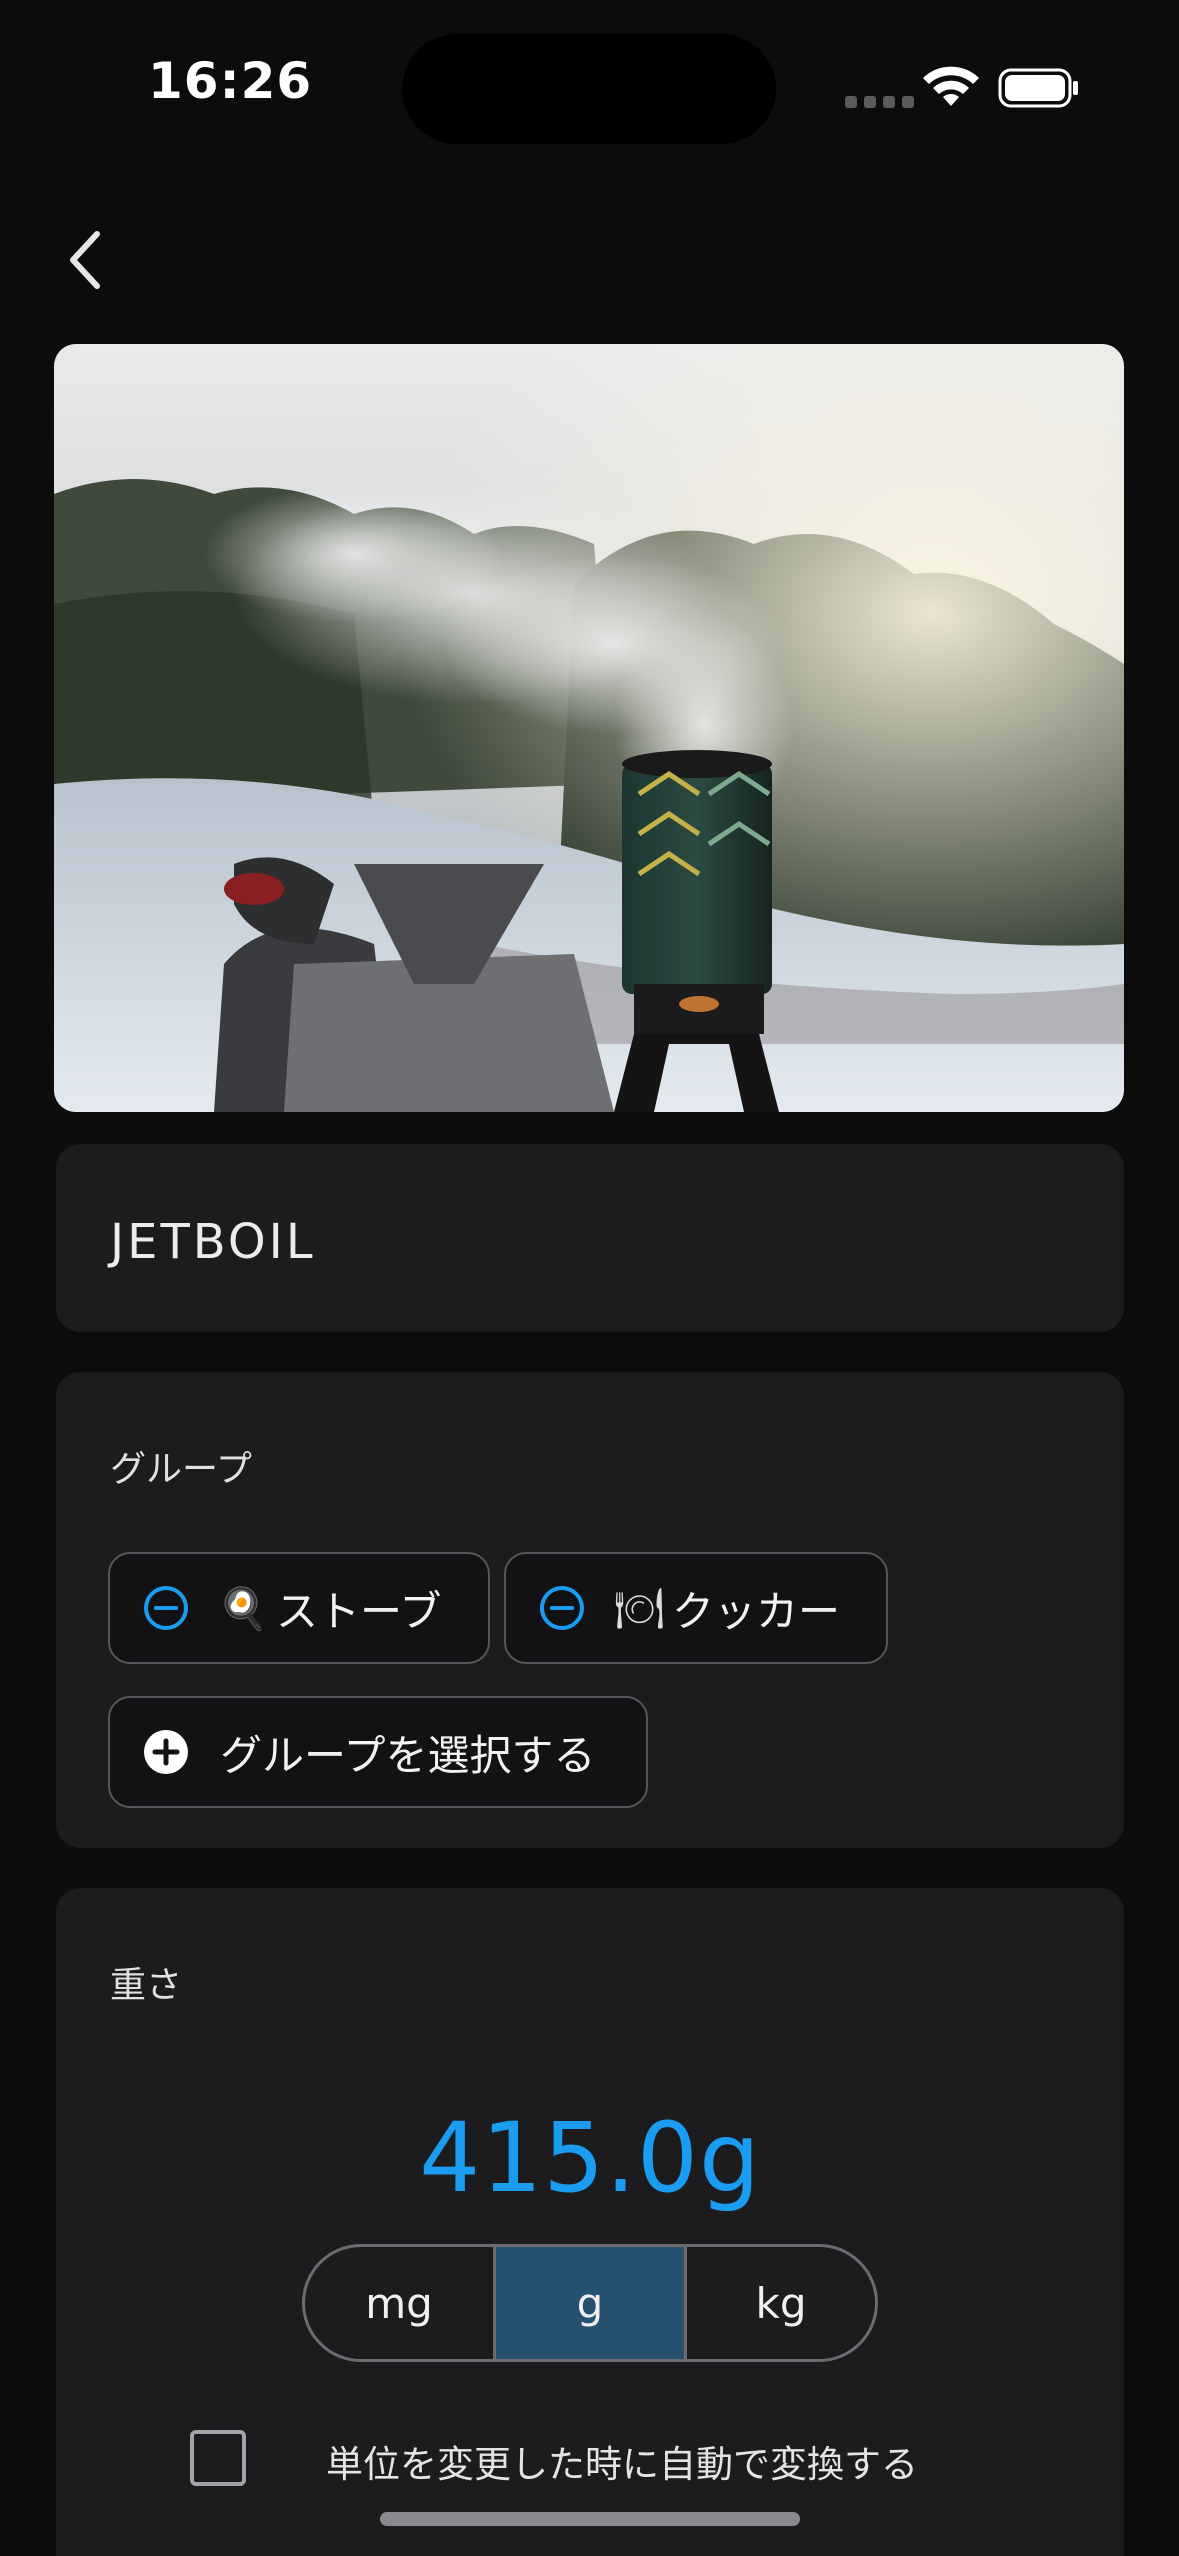 Image resolution: width=1179 pixels, height=2556 pixels. Describe the element at coordinates (951, 86) in the screenshot. I see `wifi-icon` at that location.